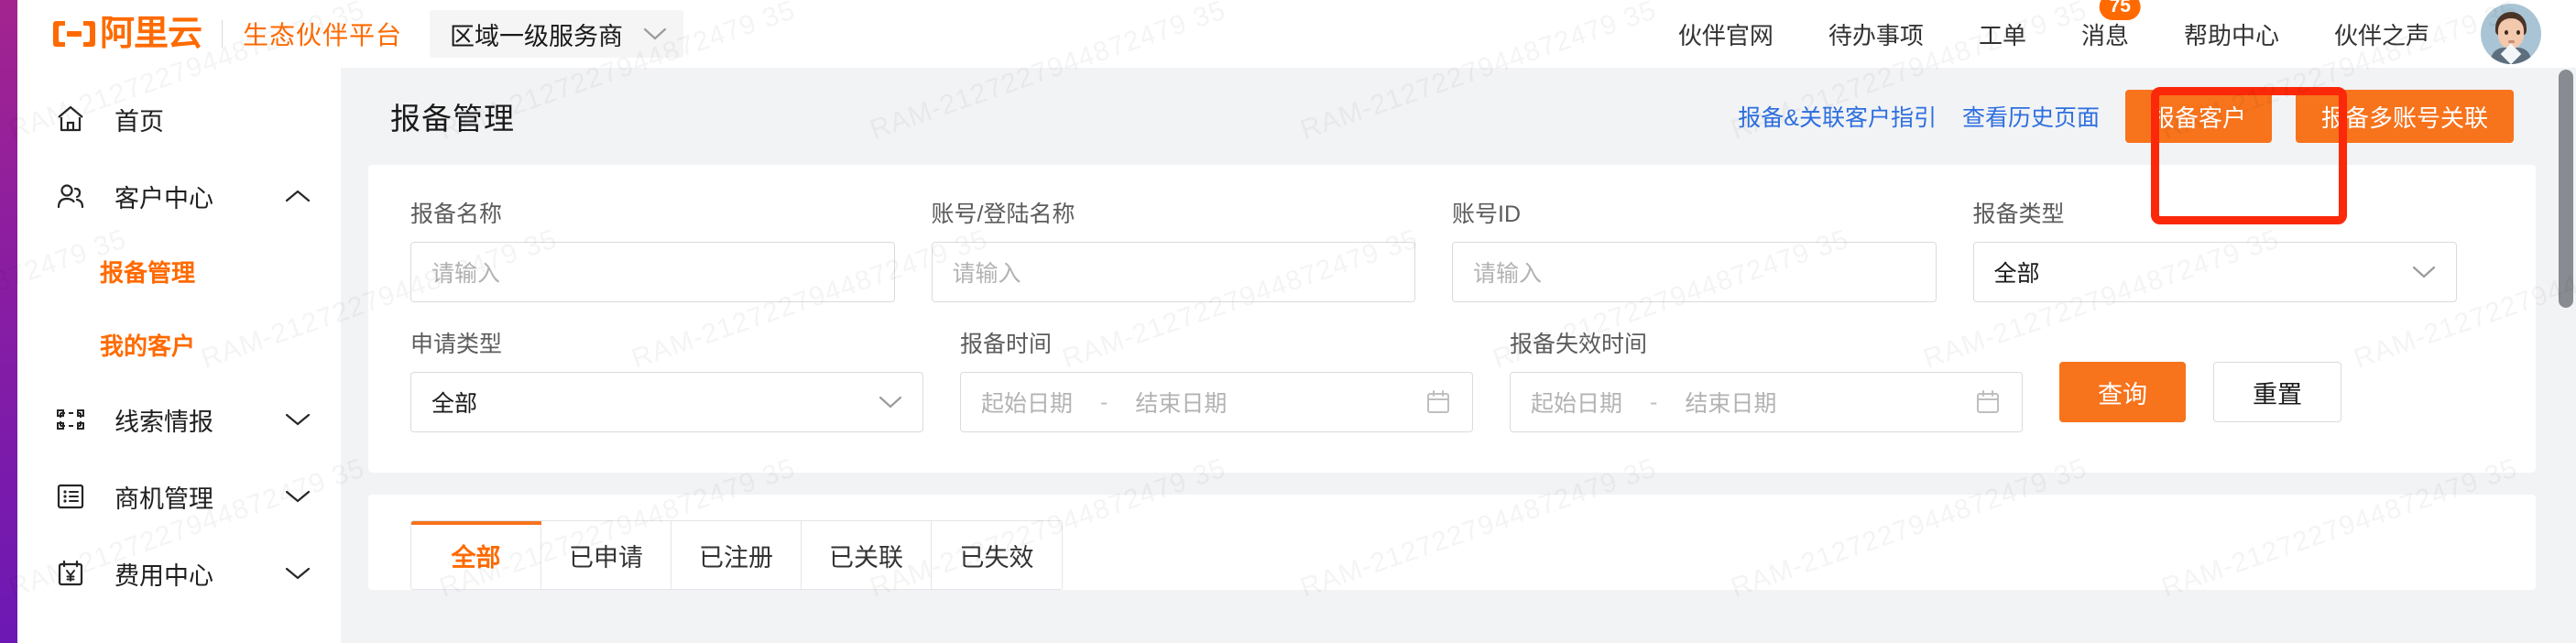 The height and width of the screenshot is (643, 2576). What do you see at coordinates (2120, 10) in the screenshot?
I see `messages-badge: 75` at bounding box center [2120, 10].